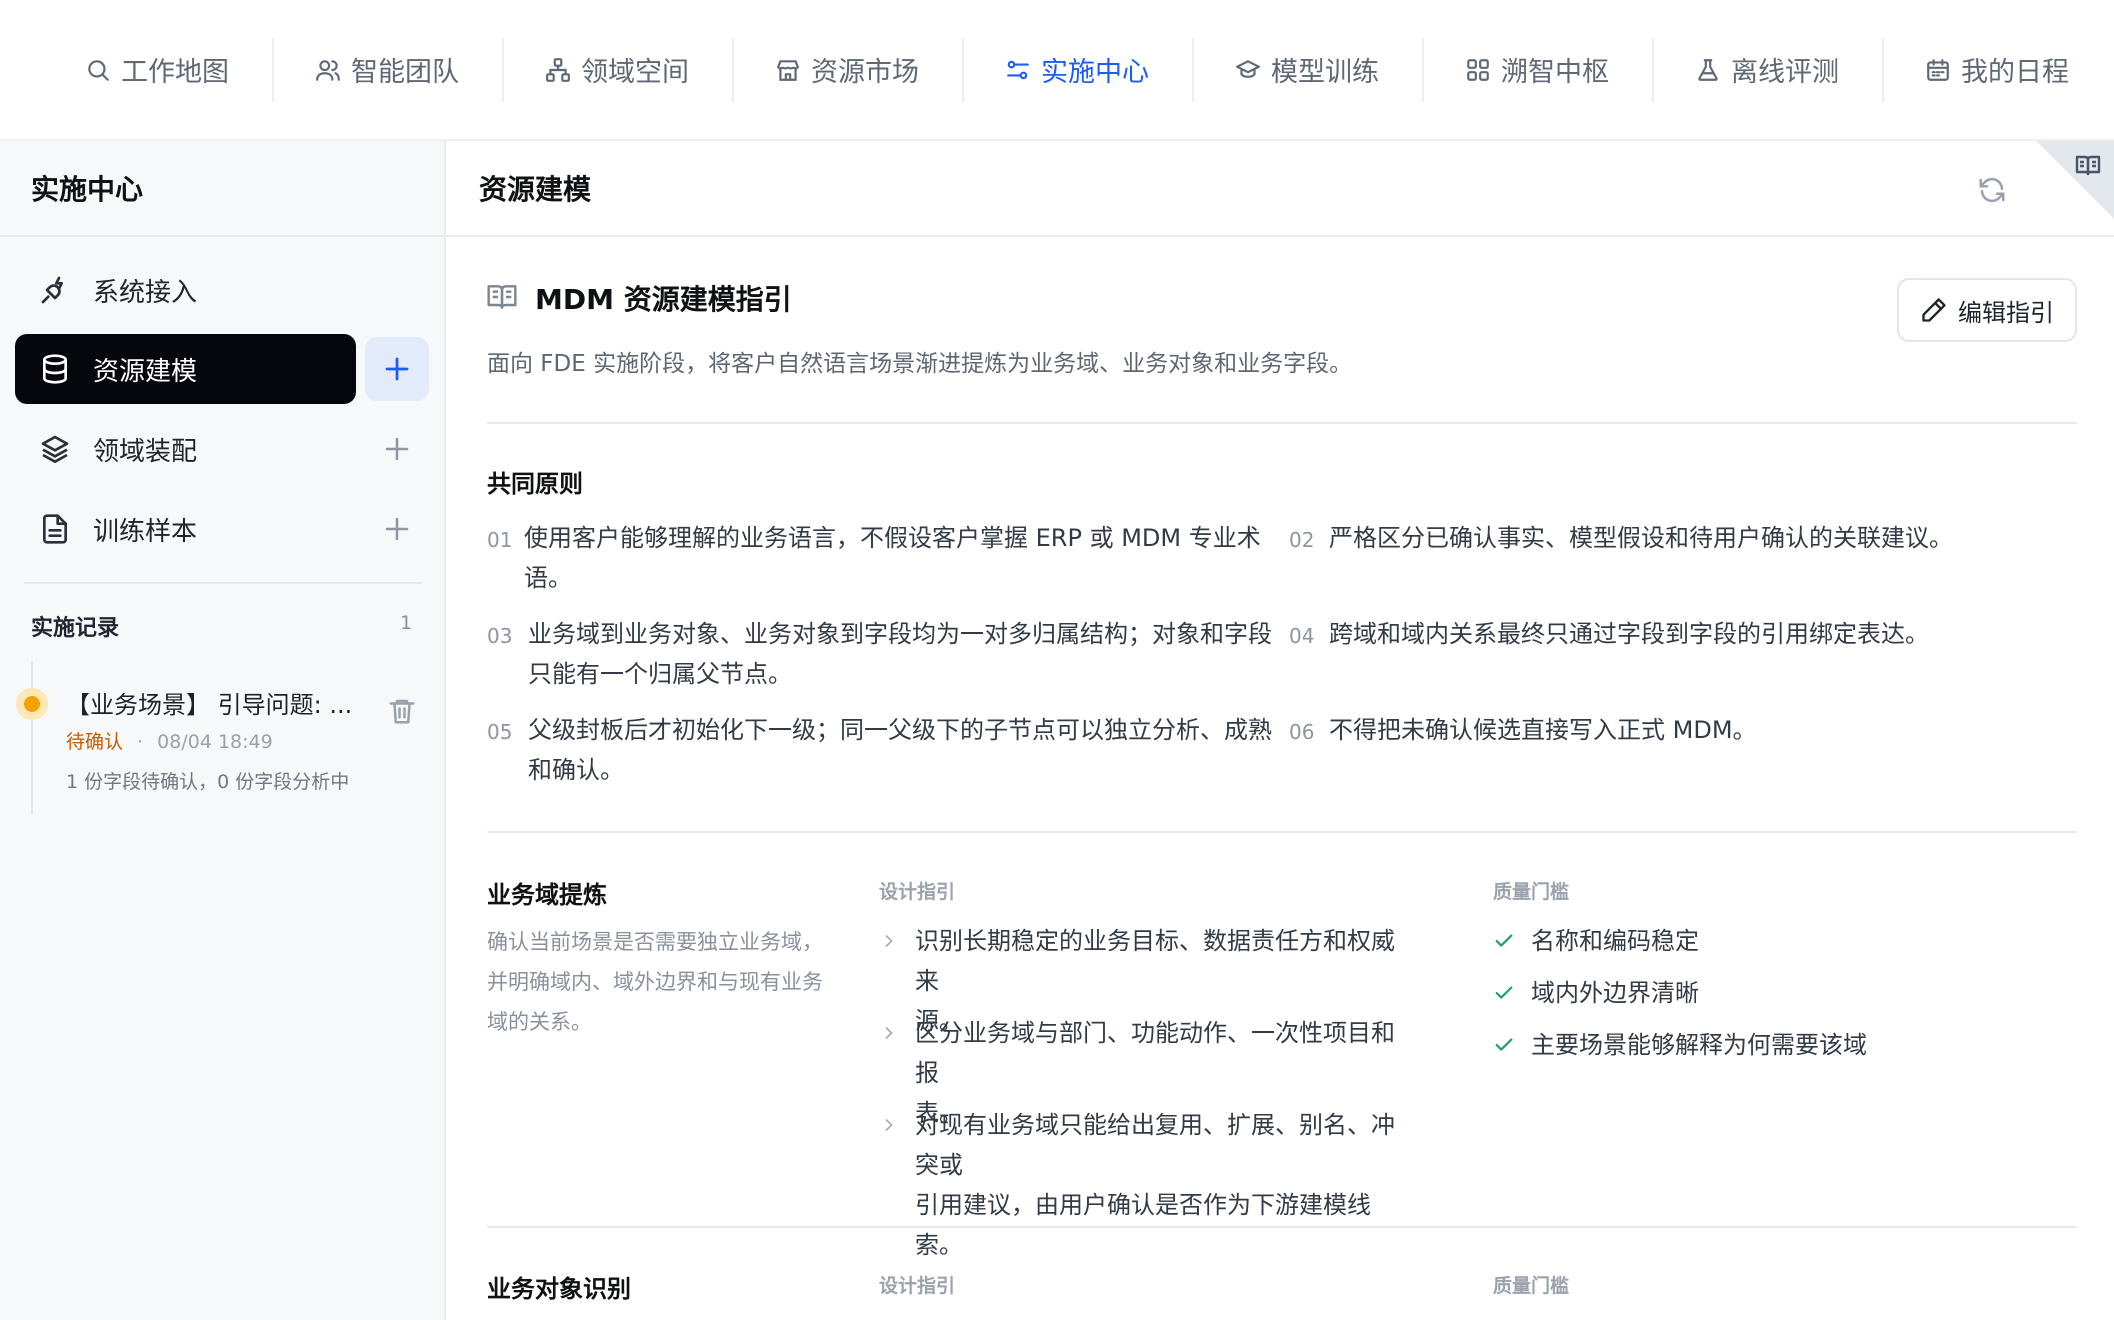 This screenshot has height=1320, width=2114. I want to click on principle-number: 04, so click(1302, 636).